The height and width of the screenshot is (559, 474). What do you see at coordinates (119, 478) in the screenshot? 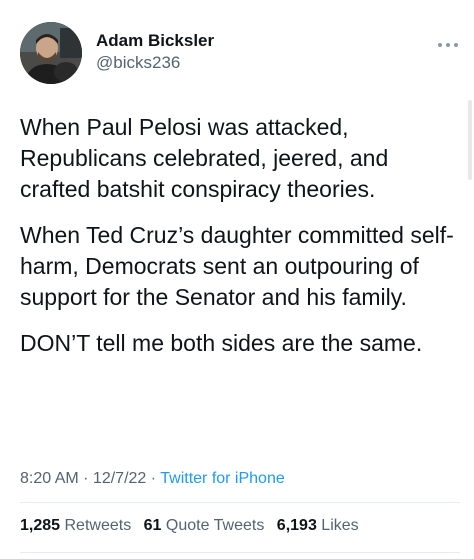
I see `tweet-date: 12/7/22` at bounding box center [119, 478].